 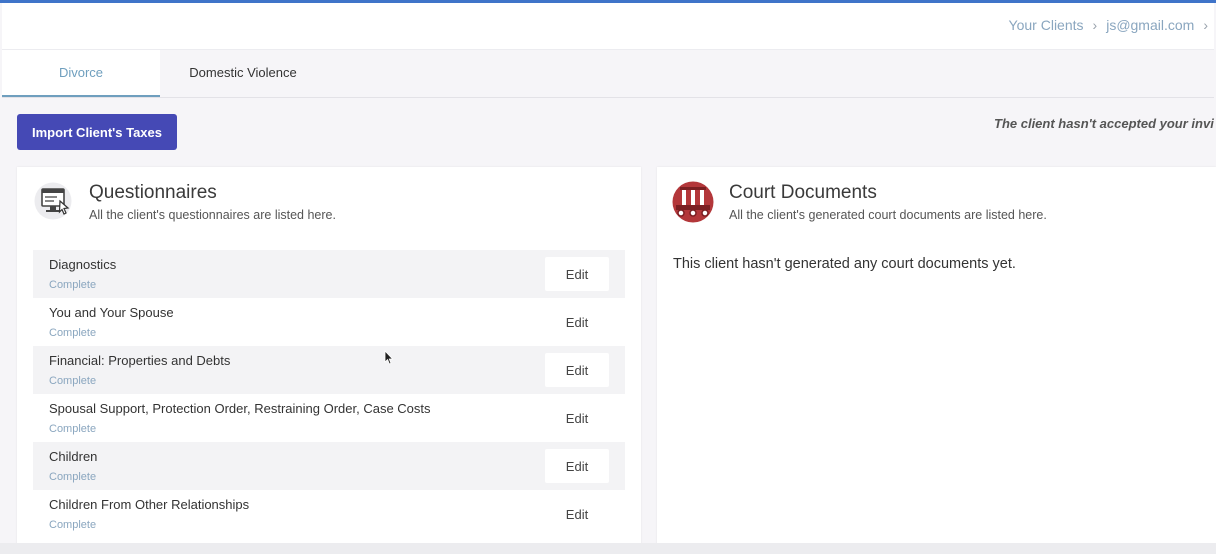 I want to click on invitation-notice: The client hasn't accepted your invi, so click(x=1104, y=123).